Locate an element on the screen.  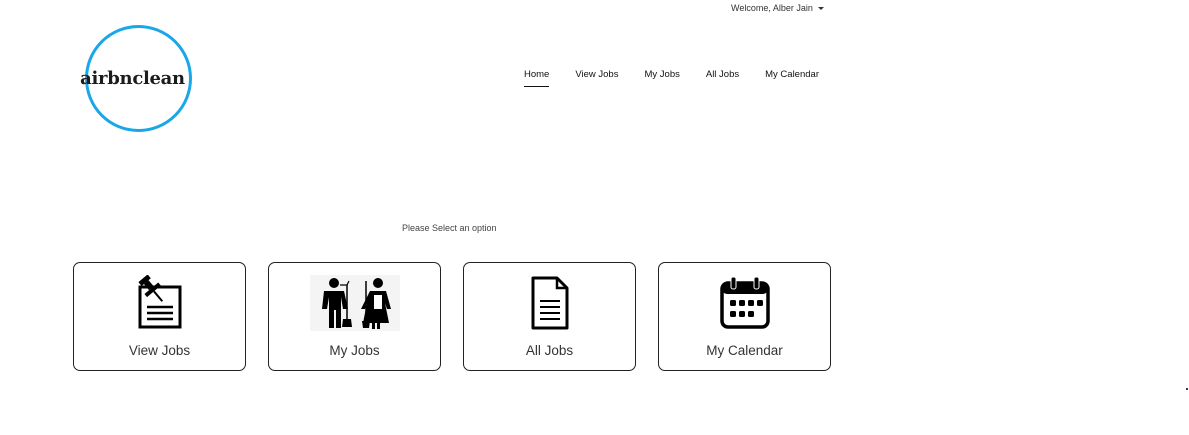
tile-all-jobs: All Jobs is located at coordinates (549, 316).